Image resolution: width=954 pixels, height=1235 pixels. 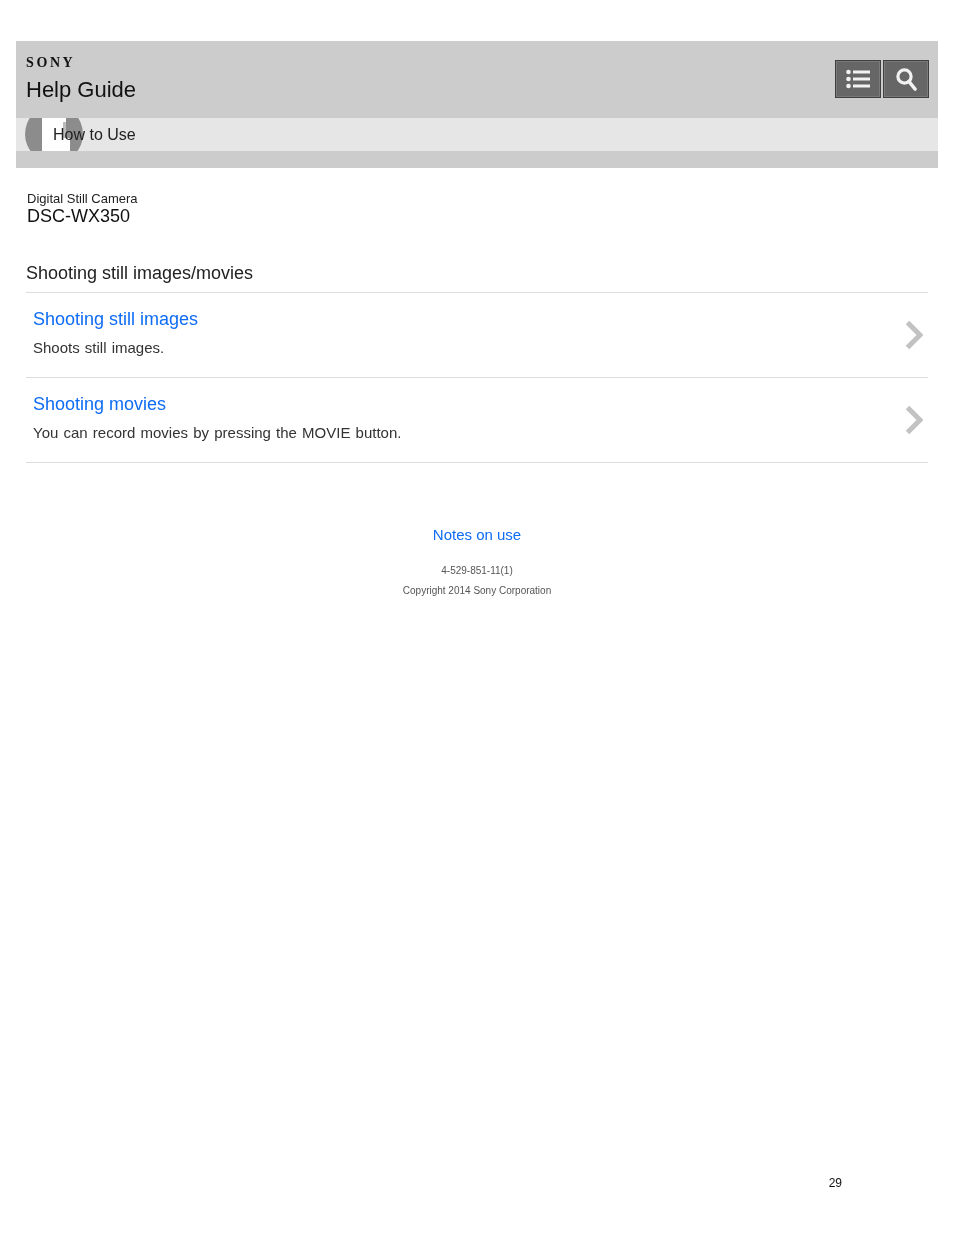 What do you see at coordinates (99, 347) in the screenshot?
I see `topic-description: Shoots still images.` at bounding box center [99, 347].